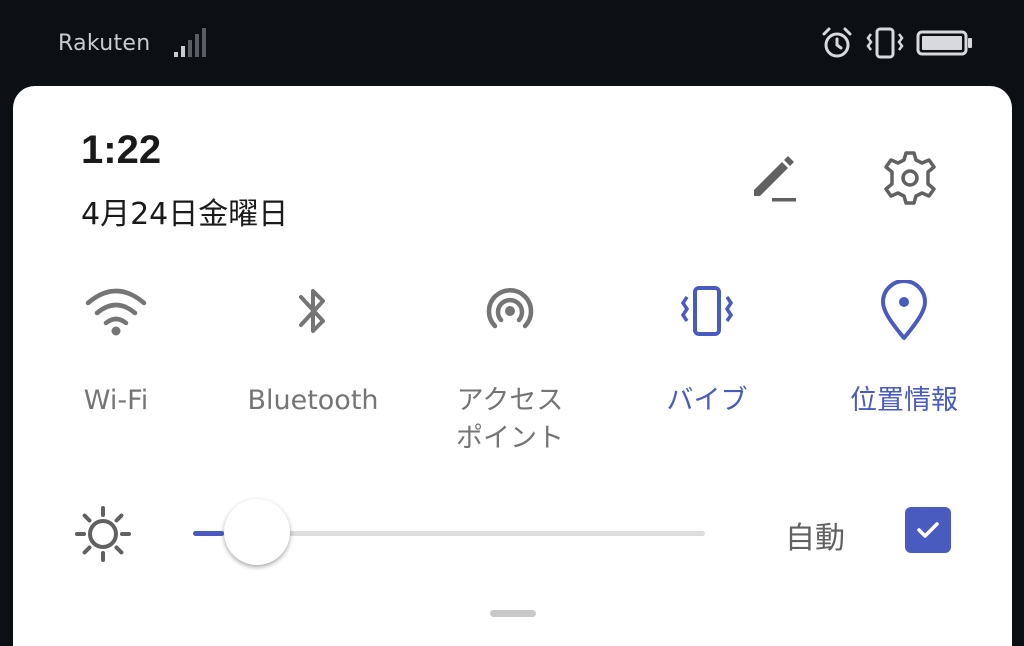 The image size is (1024, 646). Describe the element at coordinates (256, 532) in the screenshot. I see `slider-thumb` at that location.